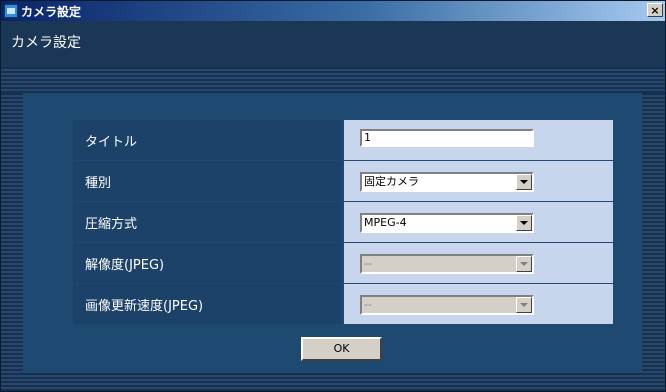 Image resolution: width=666 pixels, height=392 pixels. I want to click on window-title: カメラ設定, so click(51, 11).